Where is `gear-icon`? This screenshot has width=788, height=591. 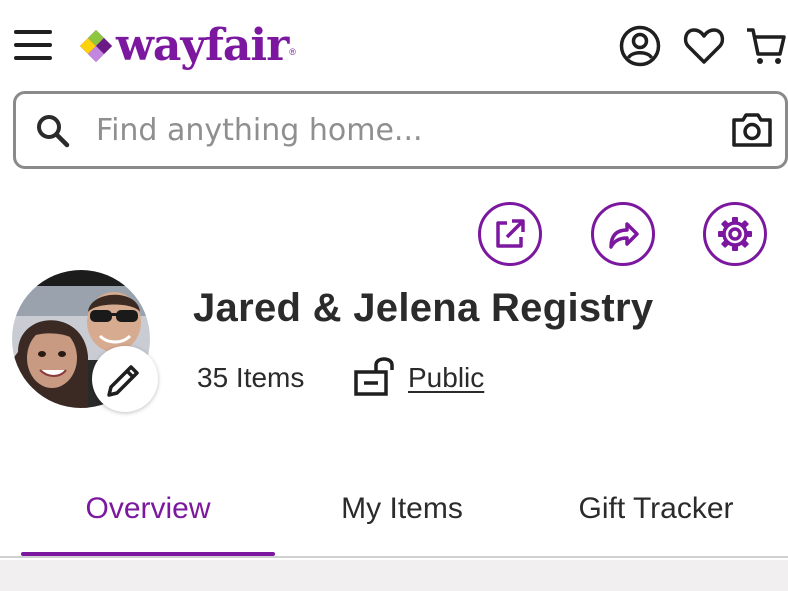 gear-icon is located at coordinates (735, 234).